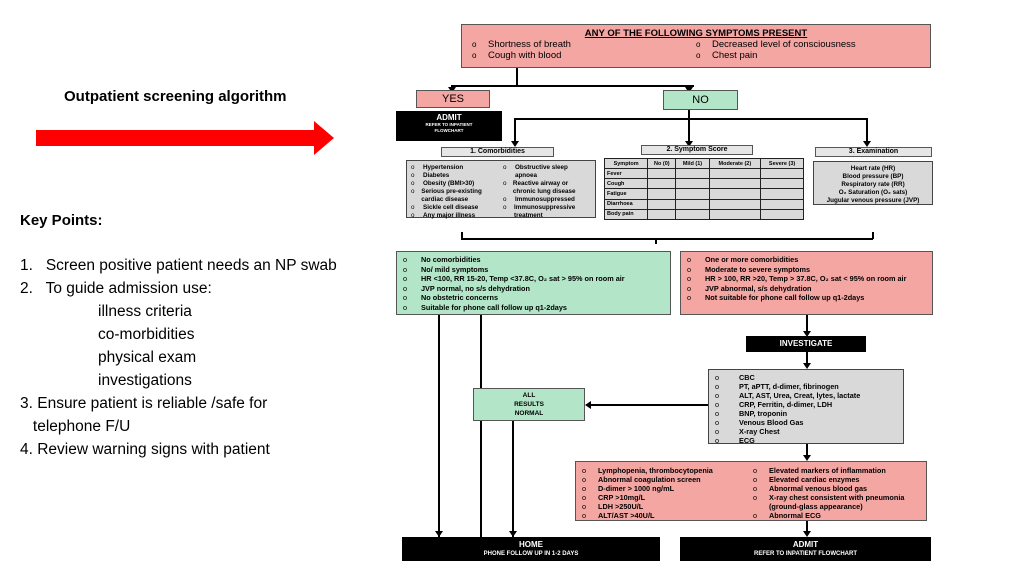  I want to click on table-header-cell: Moderate (2), so click(735, 163).